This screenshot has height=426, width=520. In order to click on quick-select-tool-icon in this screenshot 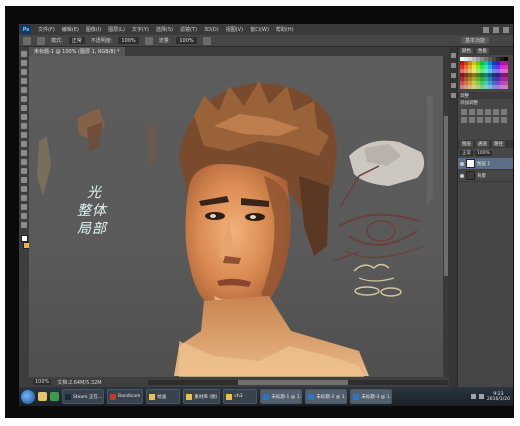, I will do `click(24, 81)`.